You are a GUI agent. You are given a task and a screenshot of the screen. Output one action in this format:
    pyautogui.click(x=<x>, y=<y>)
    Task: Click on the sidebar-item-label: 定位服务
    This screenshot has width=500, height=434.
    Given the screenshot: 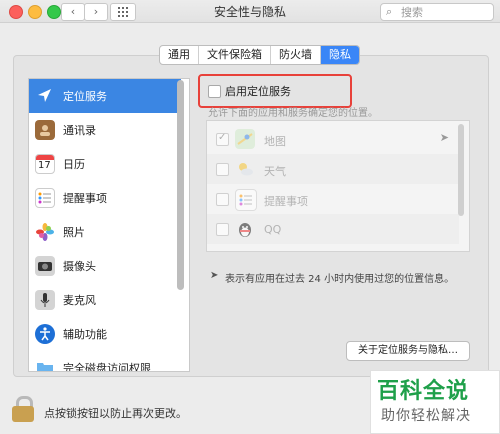 What is the action you would take?
    pyautogui.click(x=85, y=96)
    